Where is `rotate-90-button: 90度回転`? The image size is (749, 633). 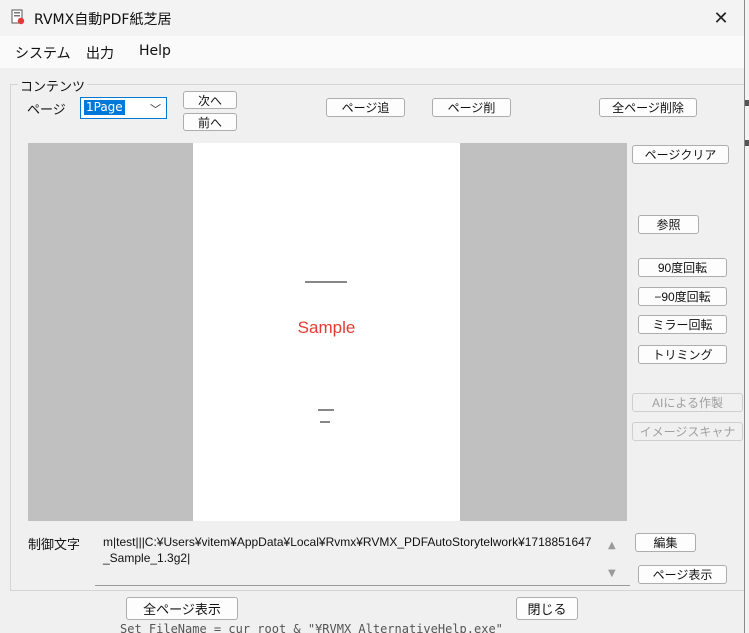
rotate-90-button: 90度回転 is located at coordinates (682, 267).